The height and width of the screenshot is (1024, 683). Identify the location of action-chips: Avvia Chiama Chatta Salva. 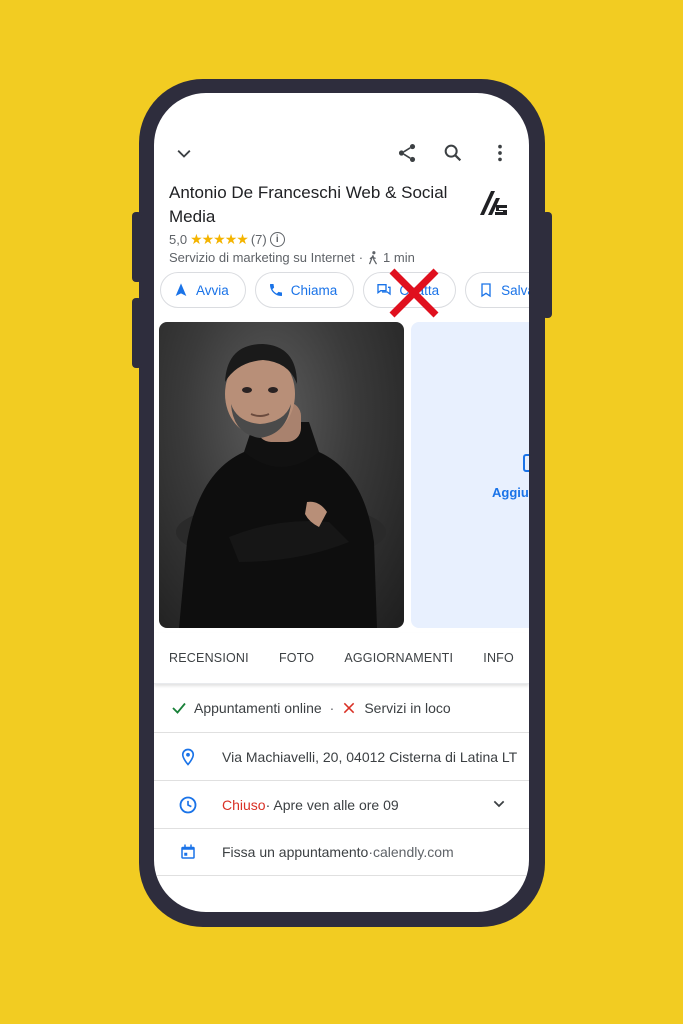
(344, 290).